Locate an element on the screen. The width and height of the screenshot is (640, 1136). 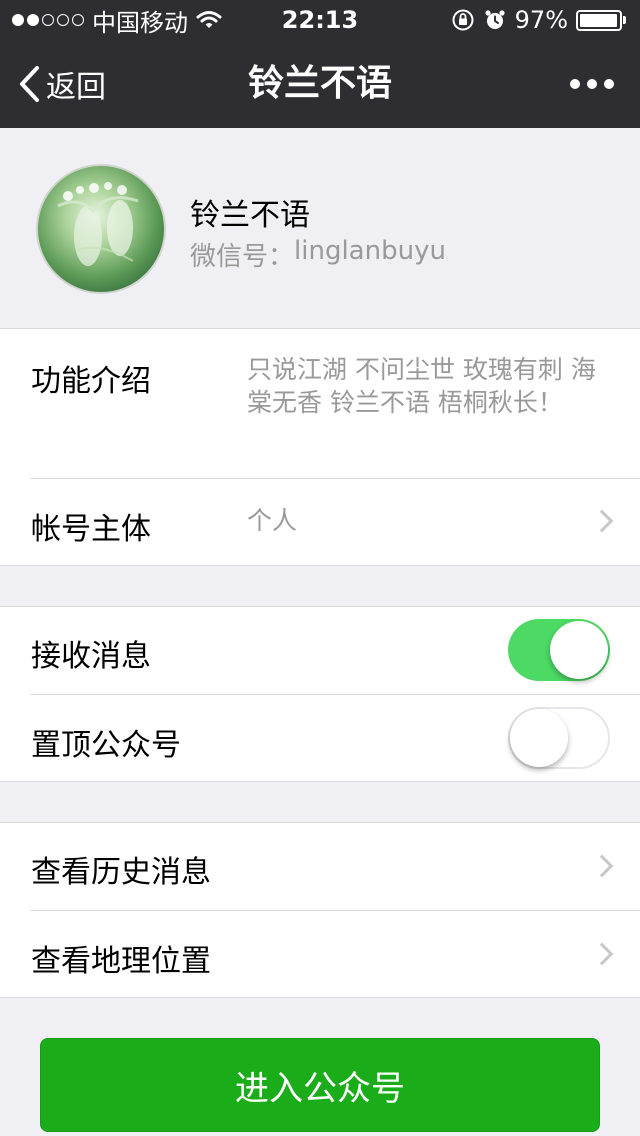
intro-value: 只说江湖 不问尘世 玫瑰有刺 海棠无香 铃兰不语 梧桐秋长！ is located at coordinates (421, 386).